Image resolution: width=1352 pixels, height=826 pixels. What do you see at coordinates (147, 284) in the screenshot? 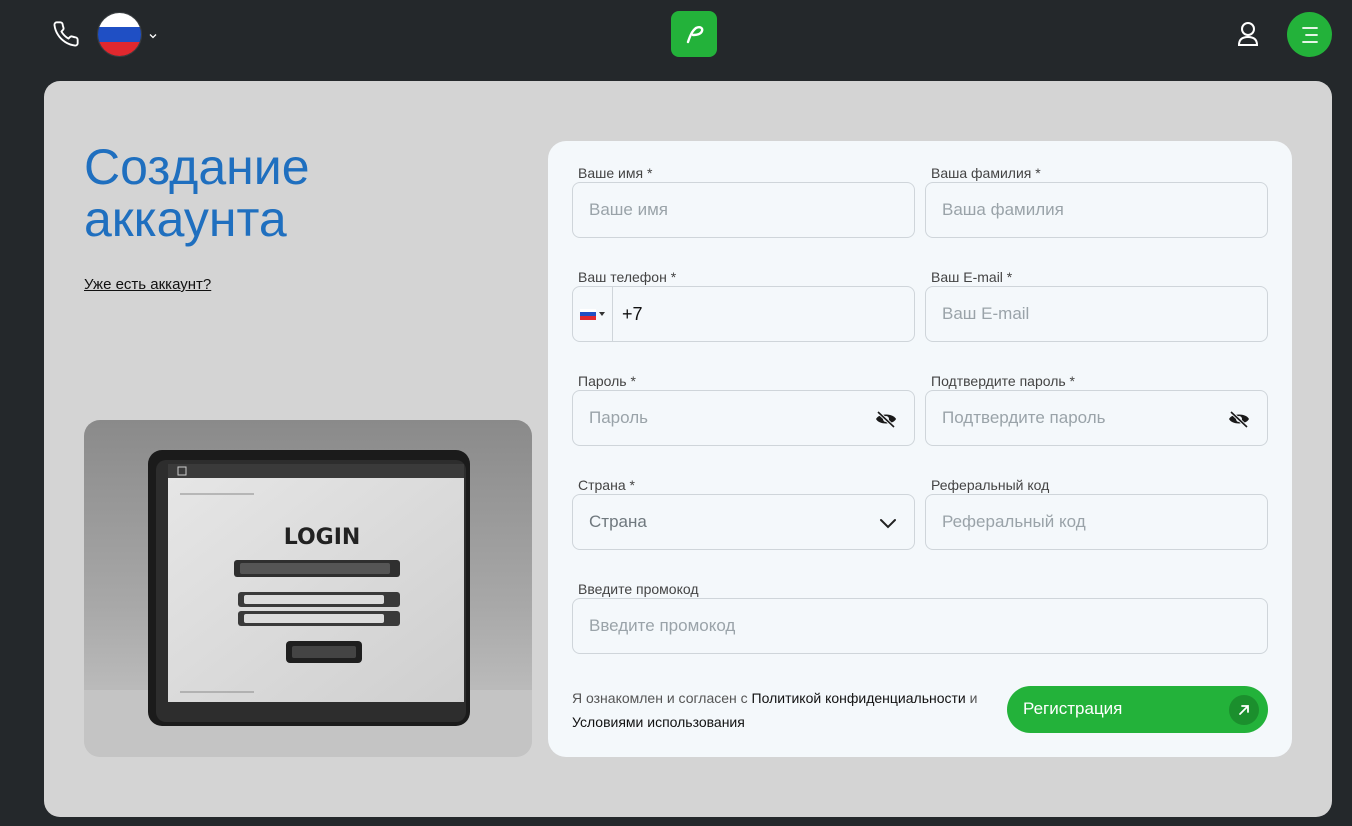
I see `already-have-account-link: Уже есть аккаунт?` at bounding box center [147, 284].